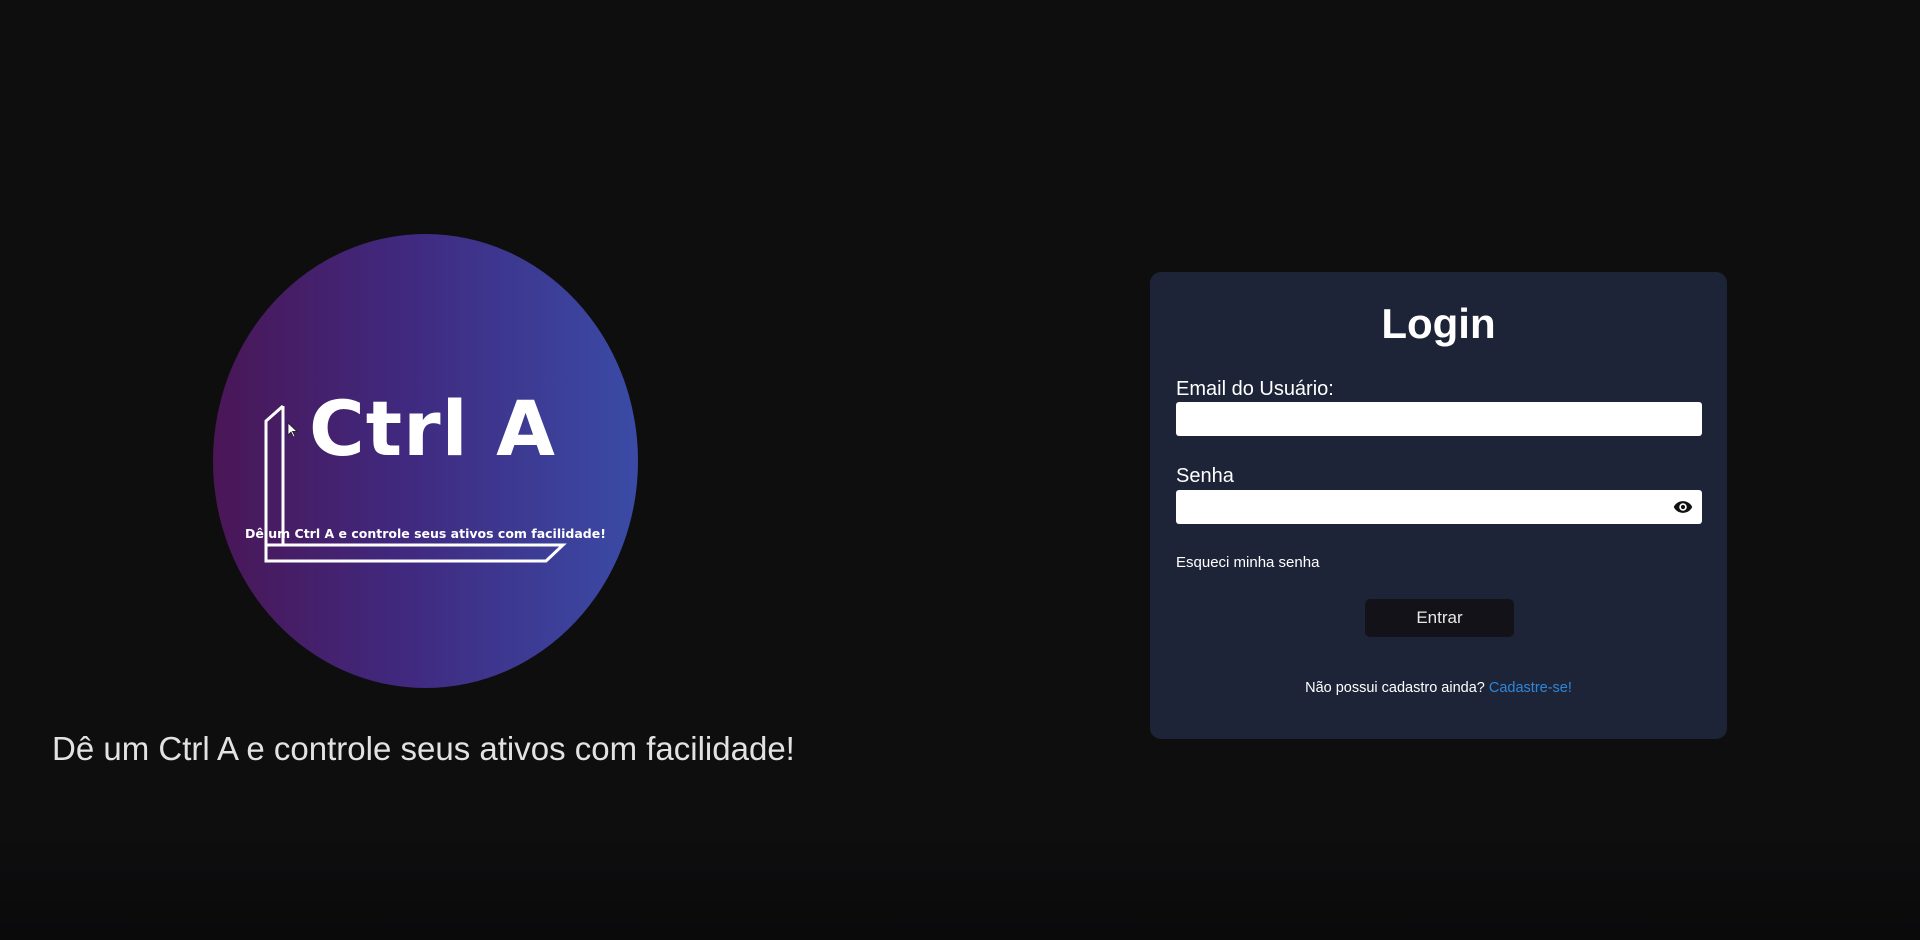  I want to click on signup-prompt-row: Não possui cadastro ainda? Cadastre-se!, so click(1438, 688).